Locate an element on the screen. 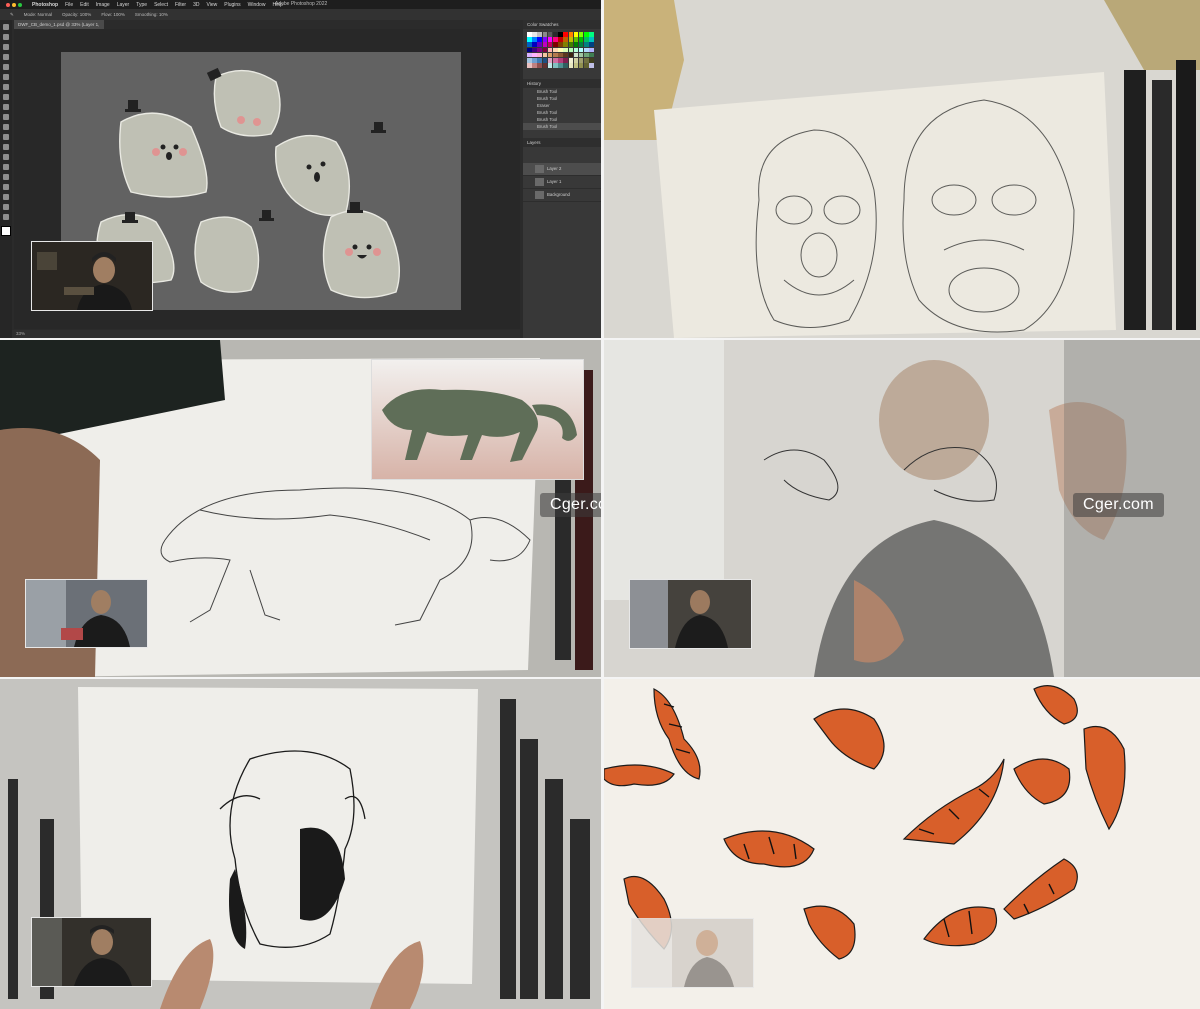 This screenshot has width=1200, height=1009. menu-filter: Filter is located at coordinates (180, 5).